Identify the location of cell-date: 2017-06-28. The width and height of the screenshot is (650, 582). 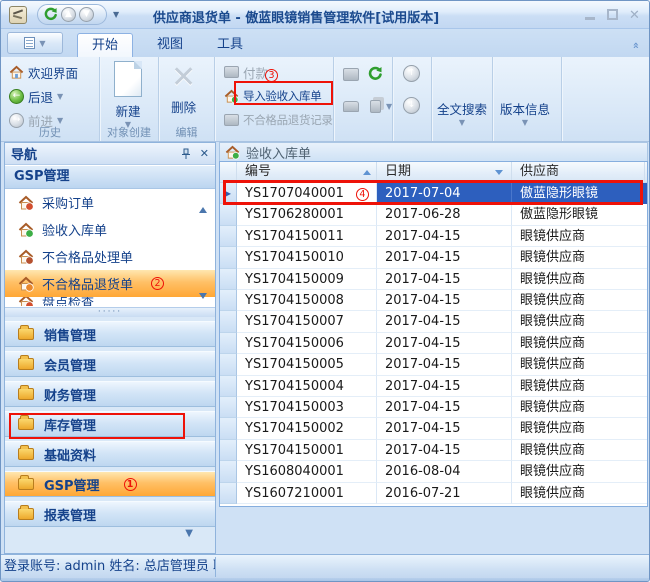
(444, 215).